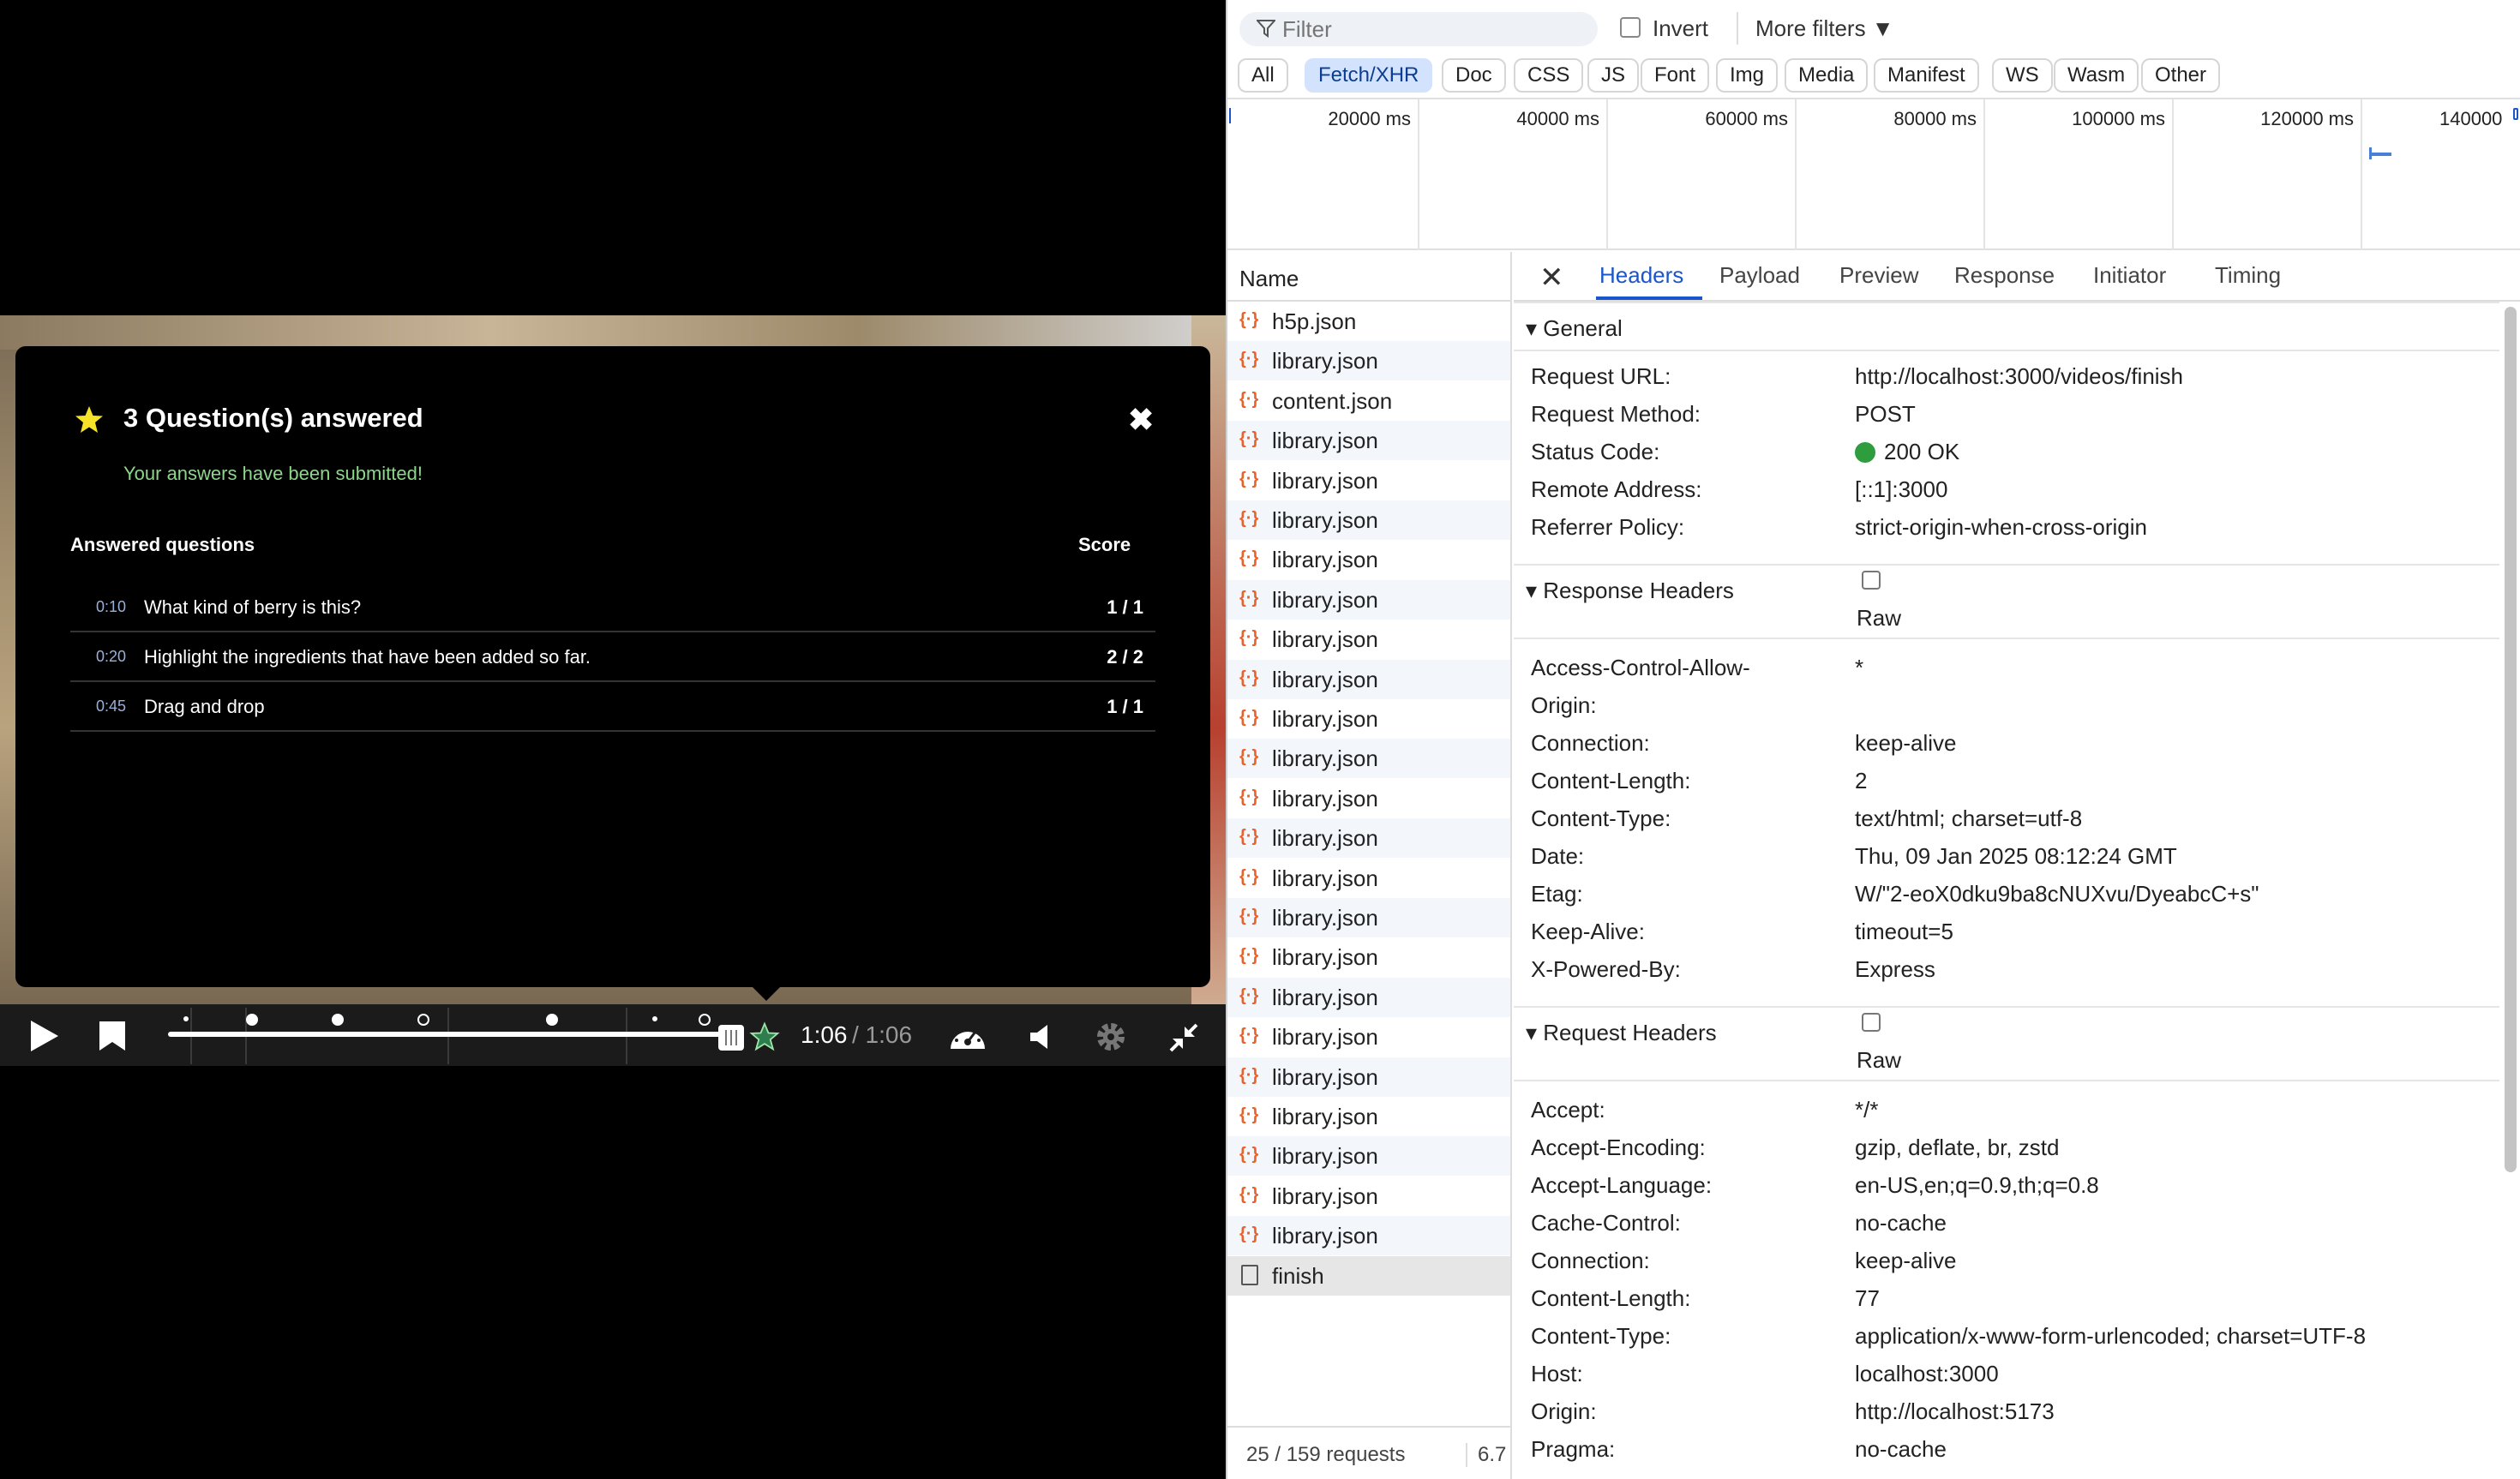 Image resolution: width=2520 pixels, height=1479 pixels. What do you see at coordinates (1649, 298) in the screenshot?
I see `active-tab-indicator` at bounding box center [1649, 298].